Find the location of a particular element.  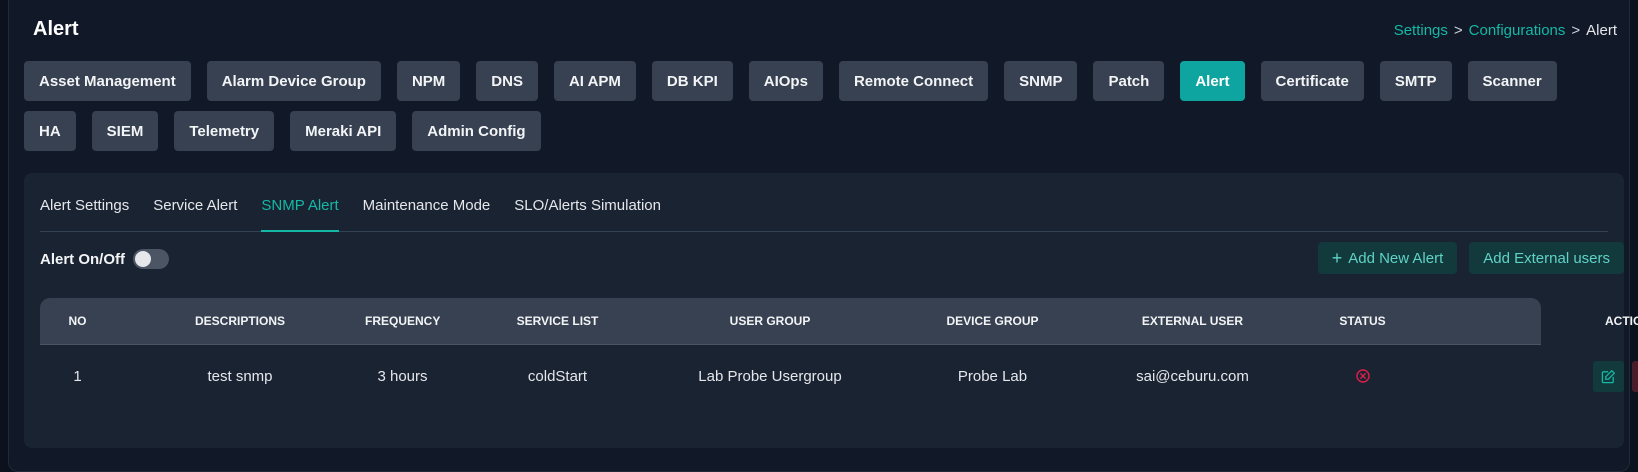

add-external-users-button: Add External users is located at coordinates (1546, 258).